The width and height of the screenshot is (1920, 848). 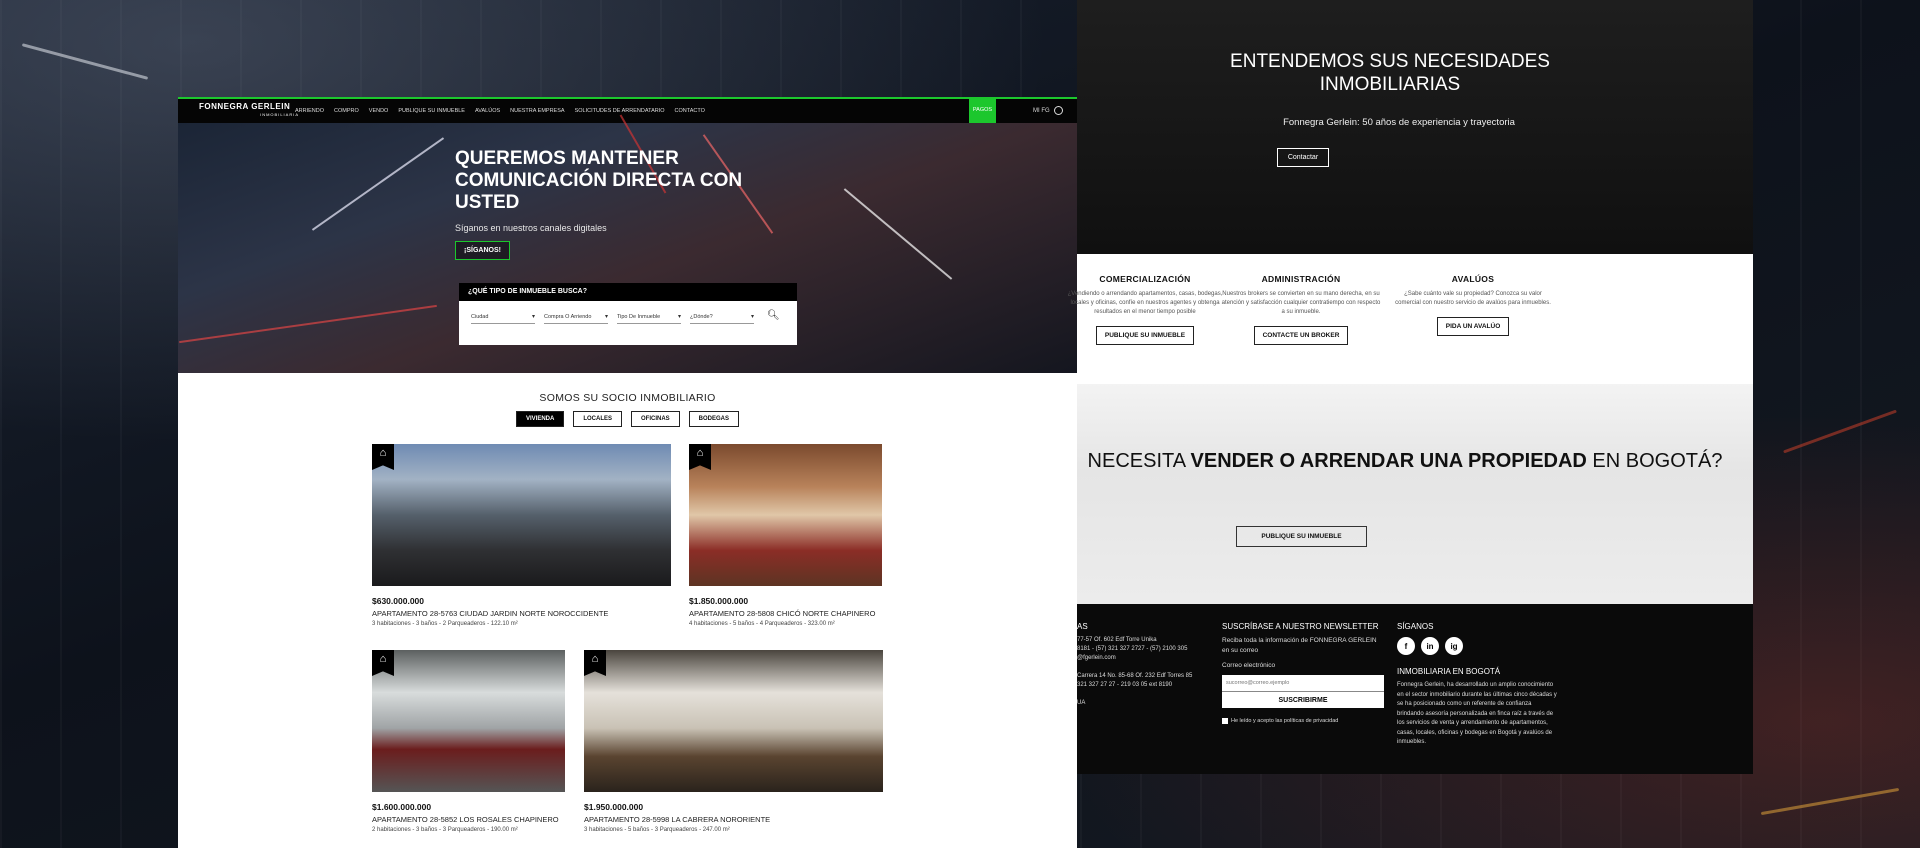 I want to click on listing-price: $1.850.000.000, so click(x=719, y=601).